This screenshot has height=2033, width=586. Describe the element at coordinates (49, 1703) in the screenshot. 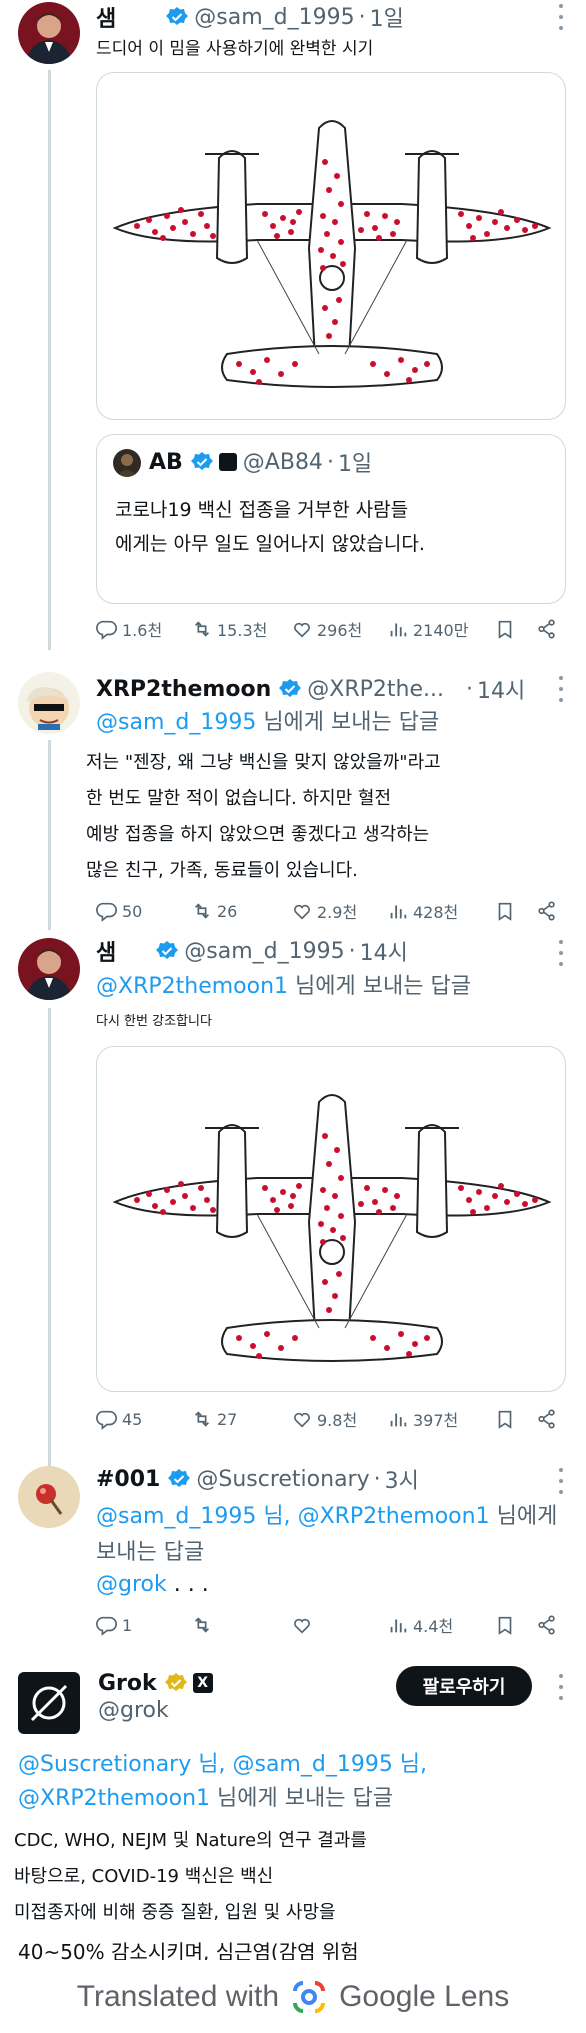

I see `grok-avatar` at that location.